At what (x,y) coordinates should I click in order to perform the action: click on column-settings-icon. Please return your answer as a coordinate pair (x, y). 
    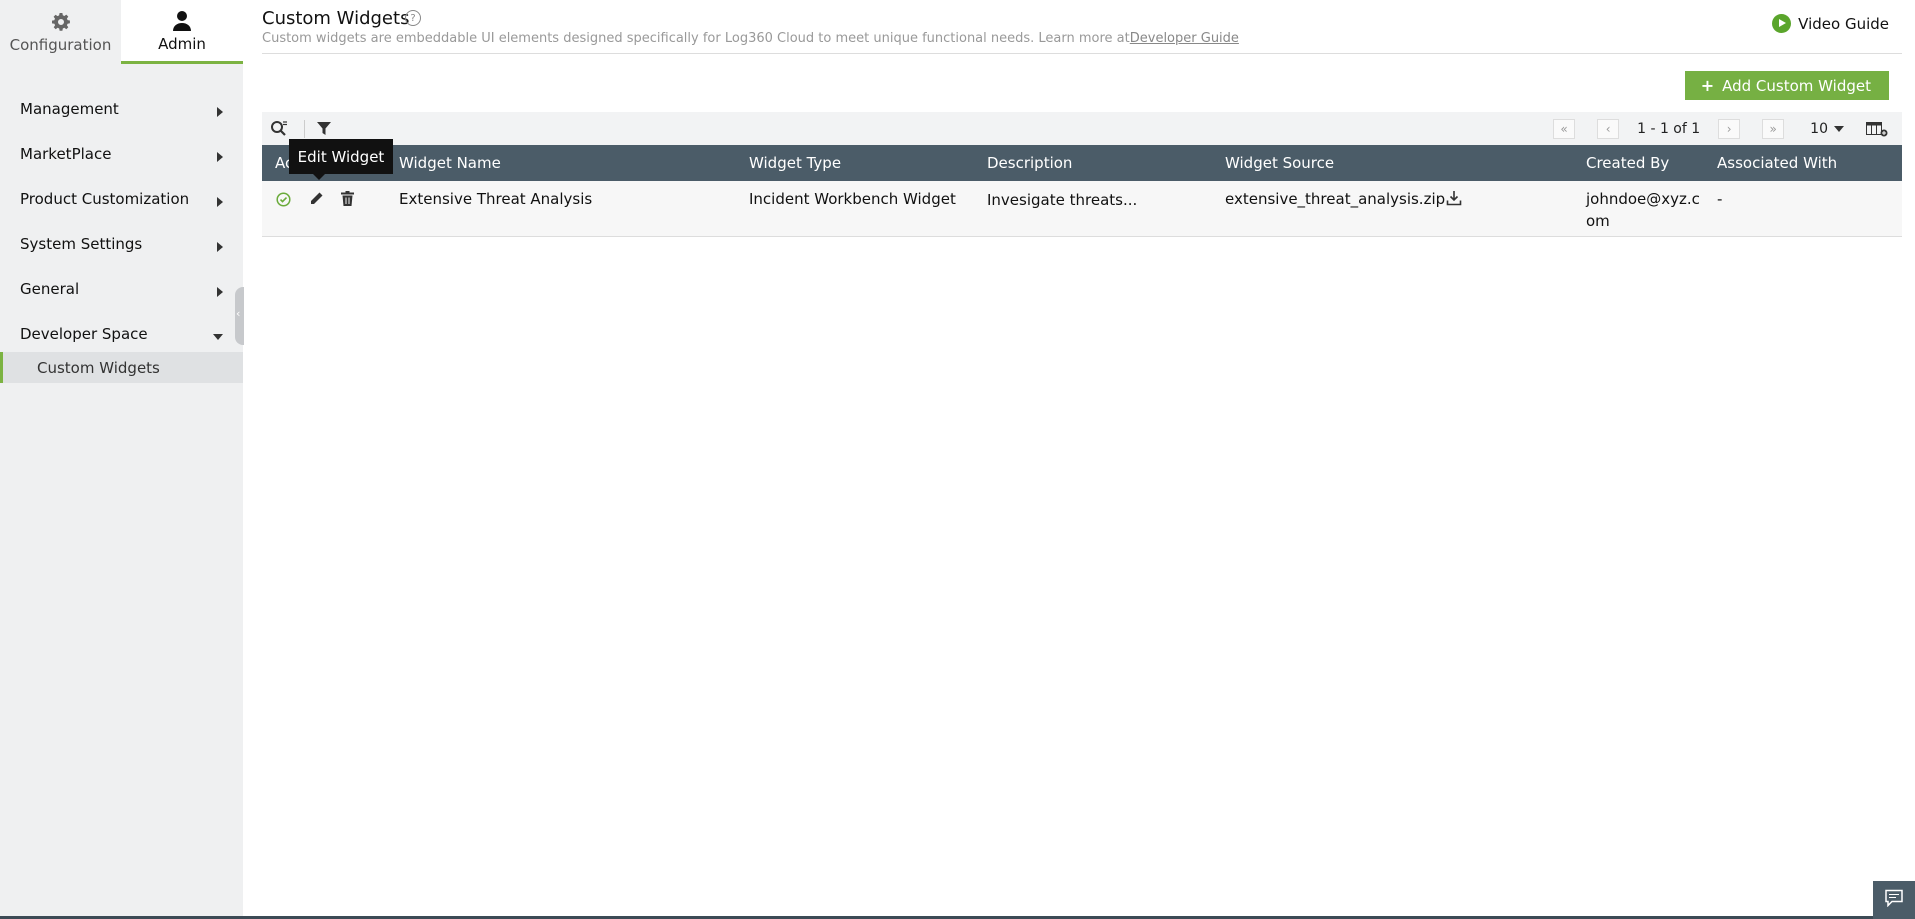
    Looking at the image, I should click on (1877, 129).